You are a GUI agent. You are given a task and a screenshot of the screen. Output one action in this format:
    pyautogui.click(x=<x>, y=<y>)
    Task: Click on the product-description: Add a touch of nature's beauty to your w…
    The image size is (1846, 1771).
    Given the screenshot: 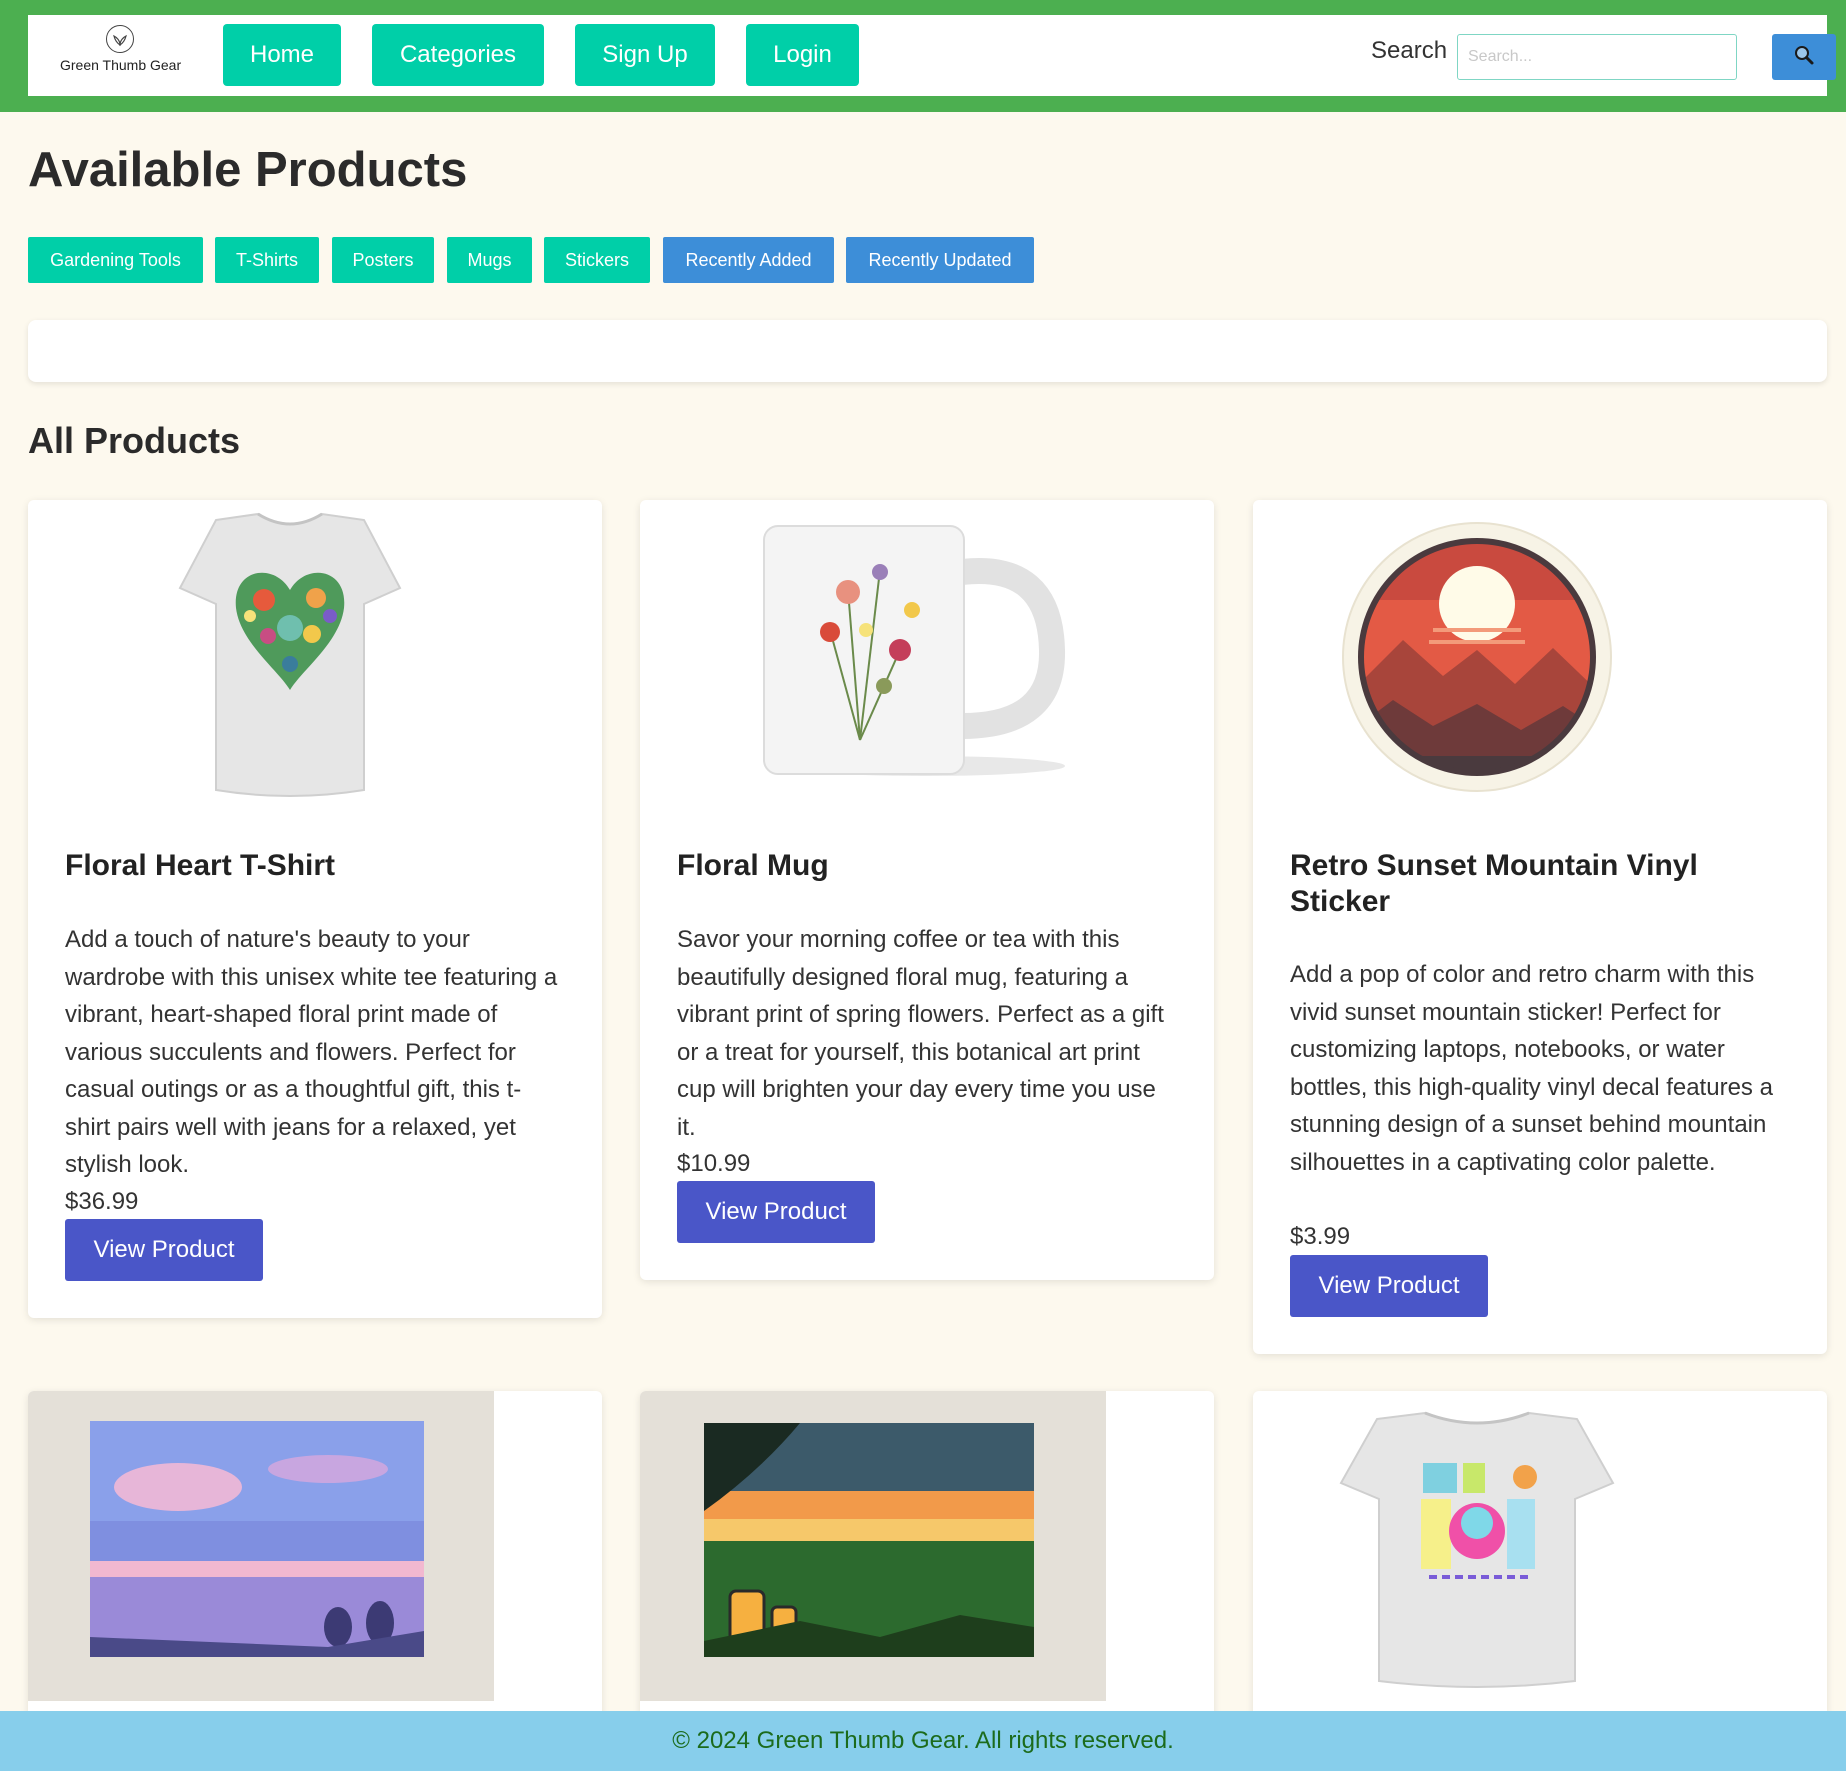 What is the action you would take?
    pyautogui.click(x=311, y=1052)
    